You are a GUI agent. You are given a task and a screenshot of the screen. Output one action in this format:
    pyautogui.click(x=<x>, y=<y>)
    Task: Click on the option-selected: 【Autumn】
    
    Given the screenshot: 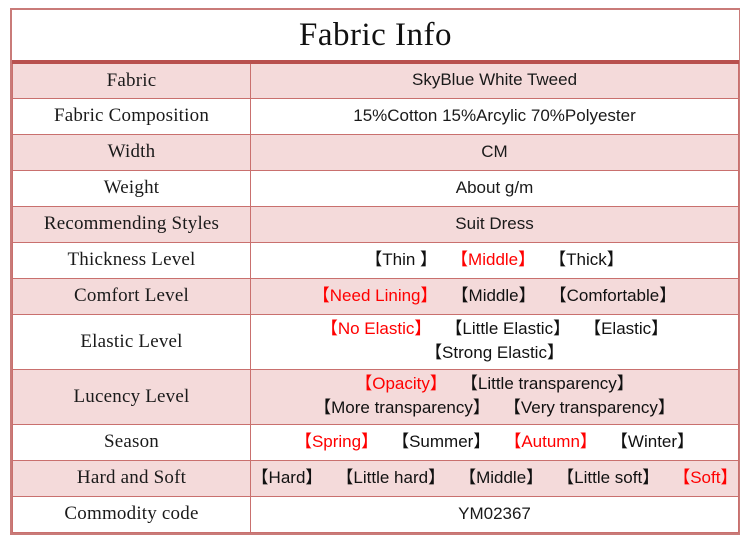 What is the action you would take?
    pyautogui.click(x=550, y=442)
    